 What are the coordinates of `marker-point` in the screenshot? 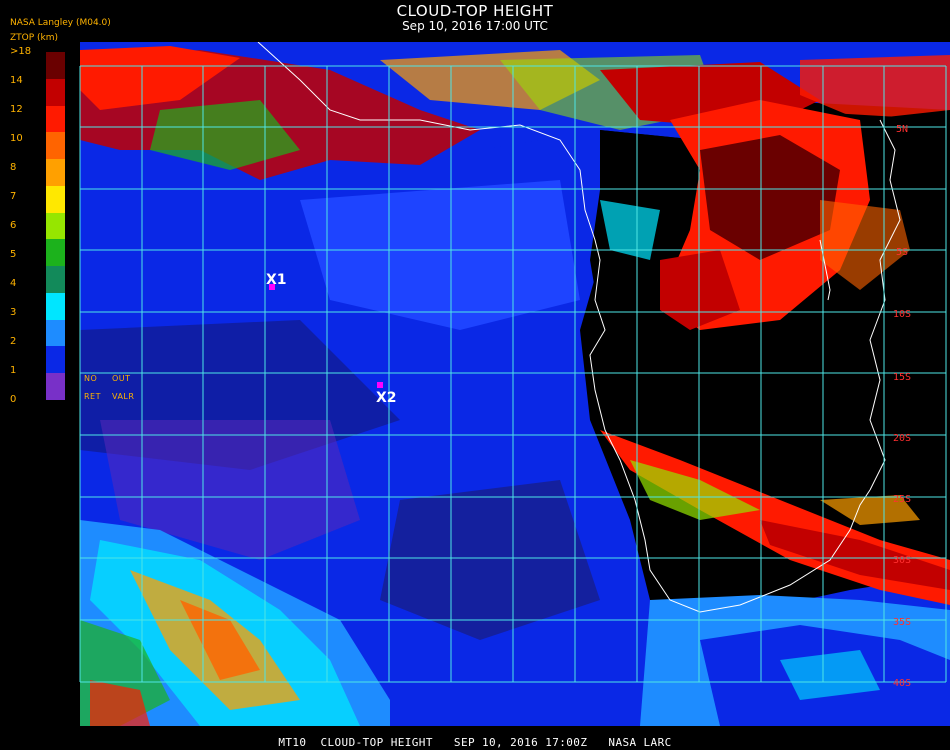 It's located at (380, 385).